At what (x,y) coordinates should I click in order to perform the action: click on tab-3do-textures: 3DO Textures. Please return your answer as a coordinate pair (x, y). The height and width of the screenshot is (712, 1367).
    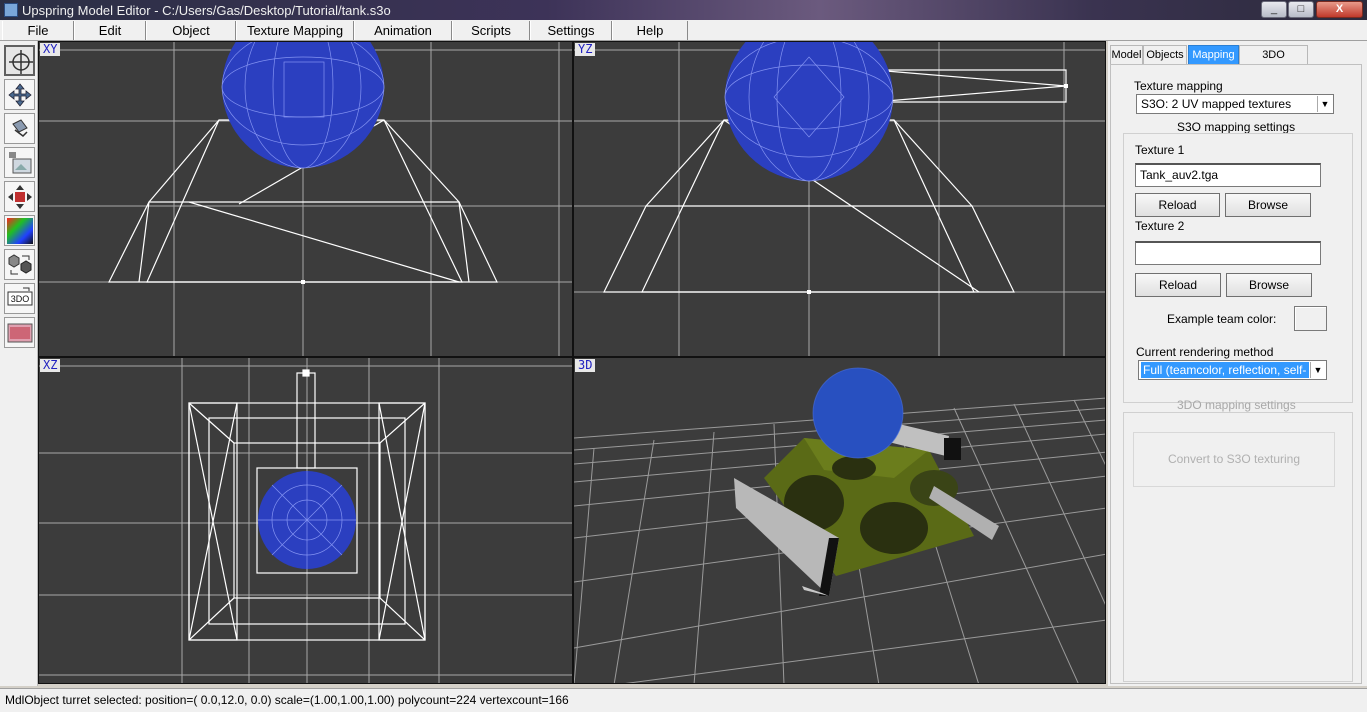
    Looking at the image, I should click on (1273, 62).